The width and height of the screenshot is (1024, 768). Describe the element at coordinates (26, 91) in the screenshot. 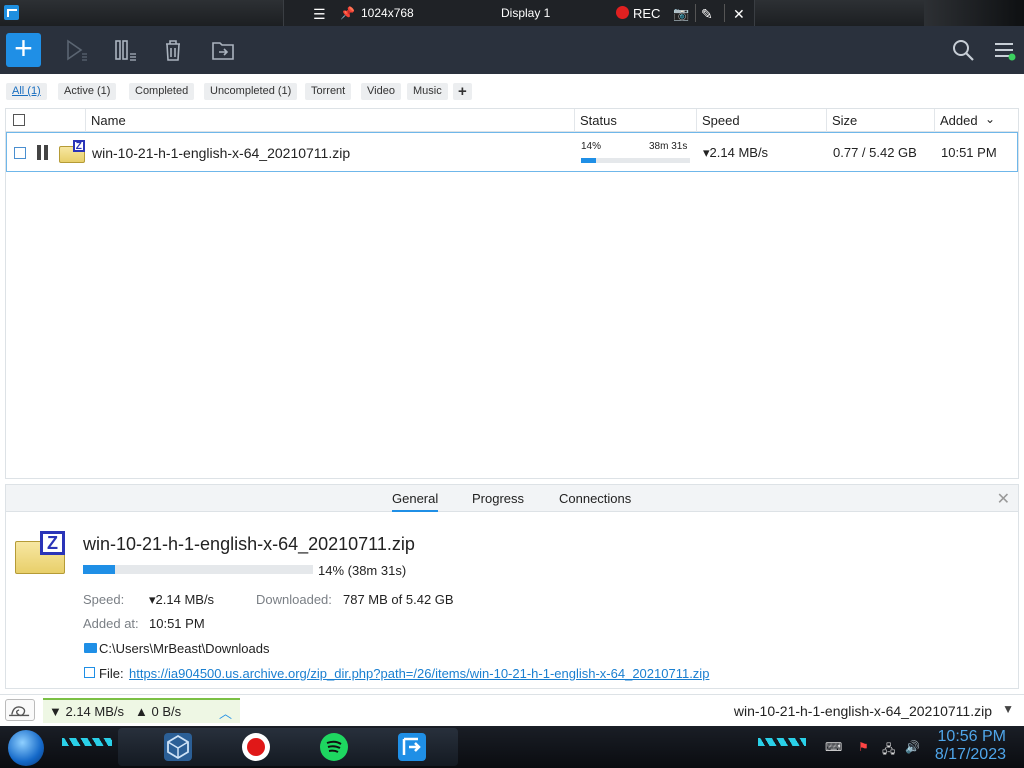

I see `tab-all: All (1)` at that location.